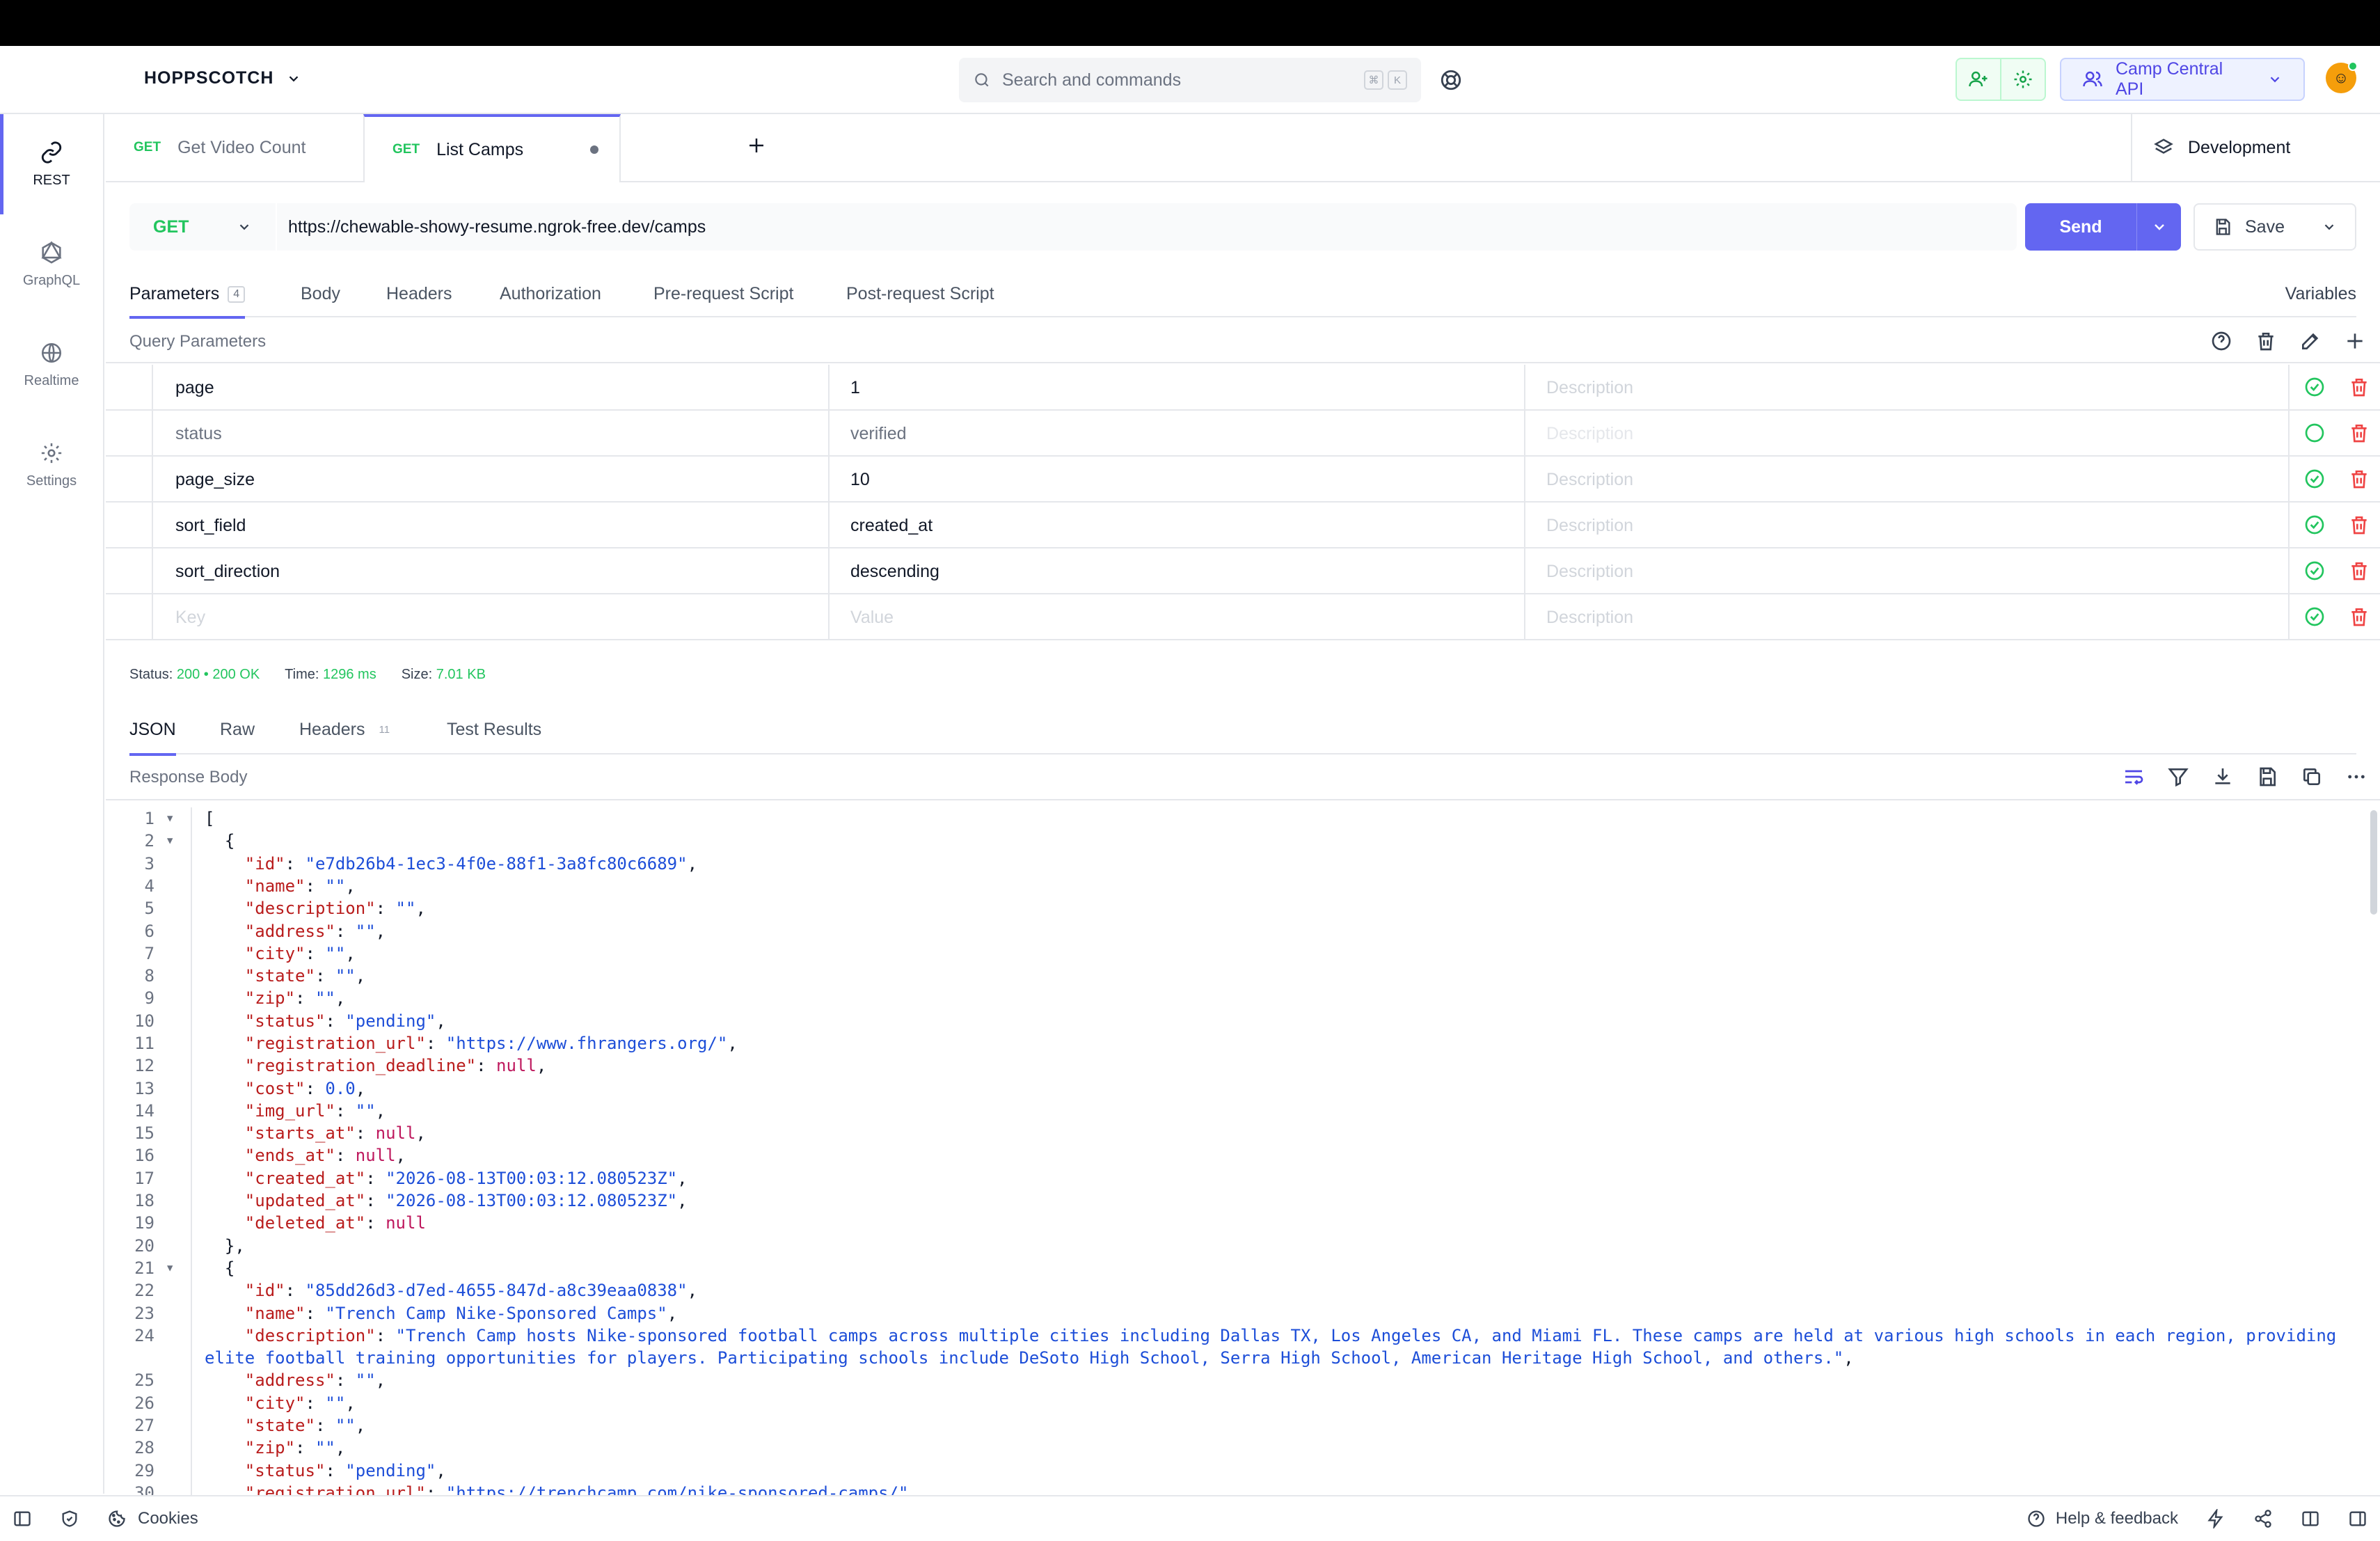 The height and width of the screenshot is (1541, 2380). I want to click on help-feedback-button: Help & feedback, so click(2102, 1518).